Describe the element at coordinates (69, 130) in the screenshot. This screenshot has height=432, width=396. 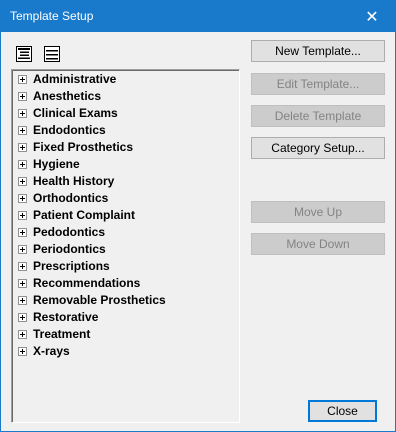
I see `tree-item-label: Endodontics` at that location.